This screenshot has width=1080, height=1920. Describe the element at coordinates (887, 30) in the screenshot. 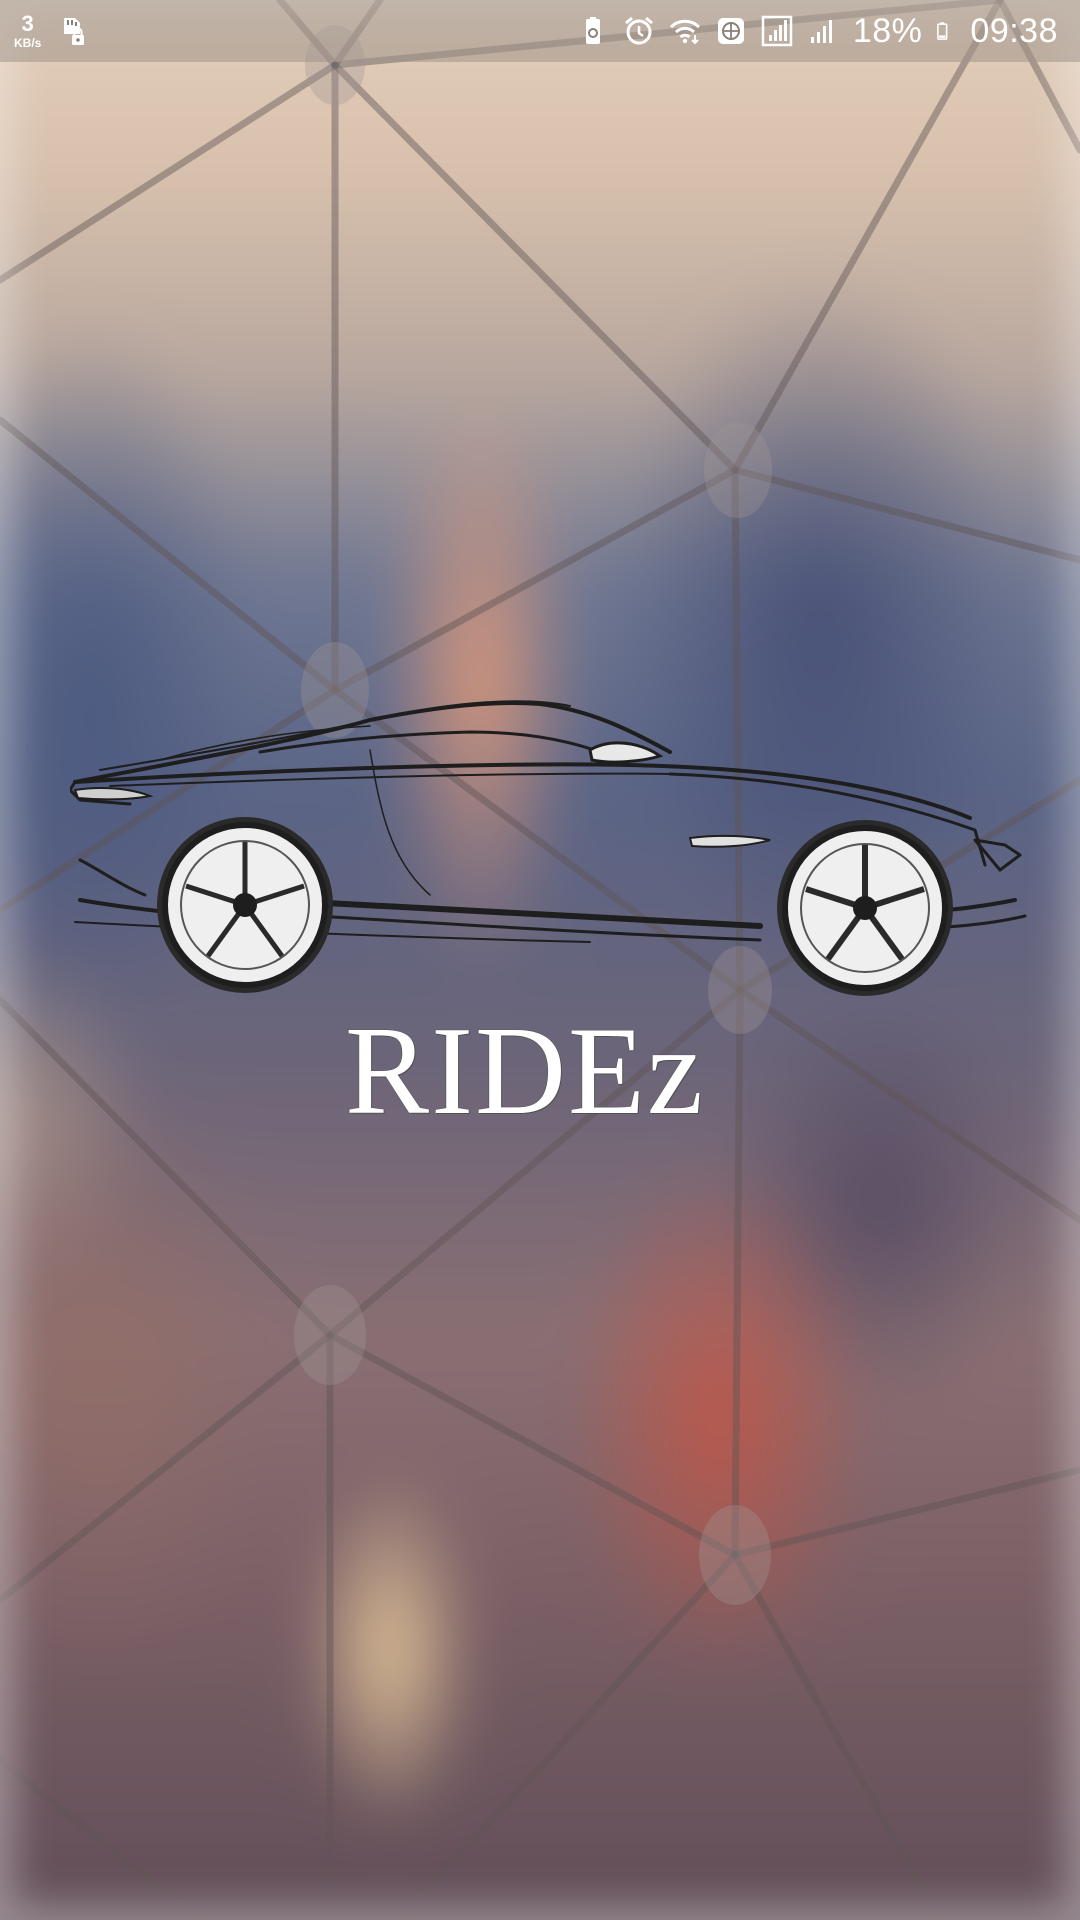

I see `battery-percent: 18%` at that location.